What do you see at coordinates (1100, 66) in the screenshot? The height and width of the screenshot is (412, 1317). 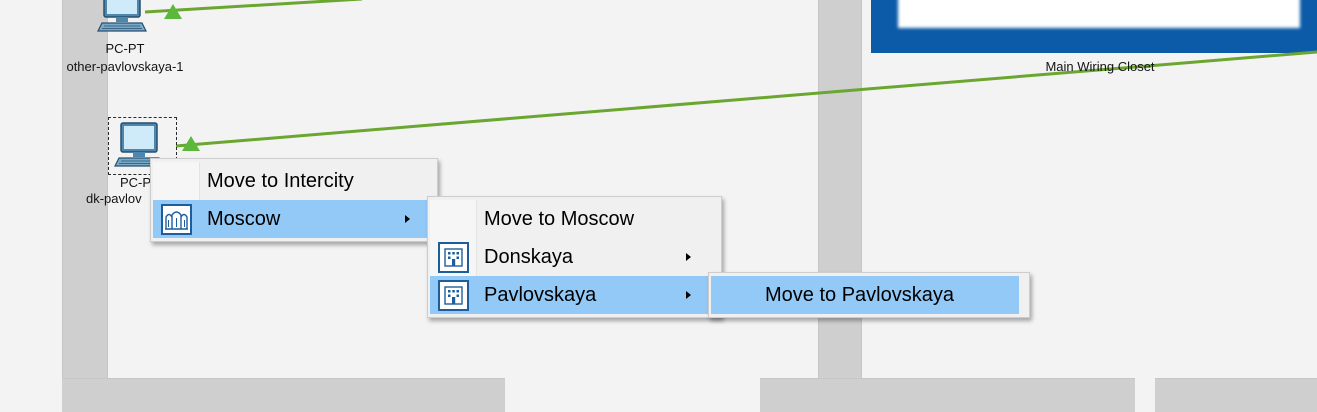 I see `closet-label: Main Wiring Closet` at bounding box center [1100, 66].